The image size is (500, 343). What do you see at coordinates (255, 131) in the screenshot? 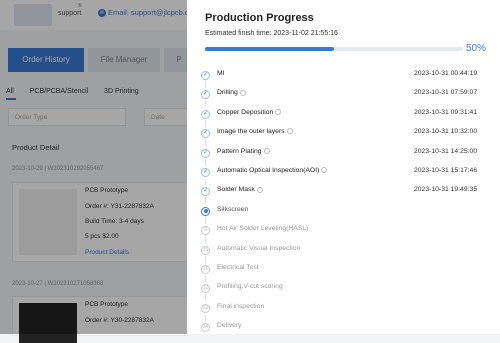
I see `step-name: Image the outer layers` at bounding box center [255, 131].